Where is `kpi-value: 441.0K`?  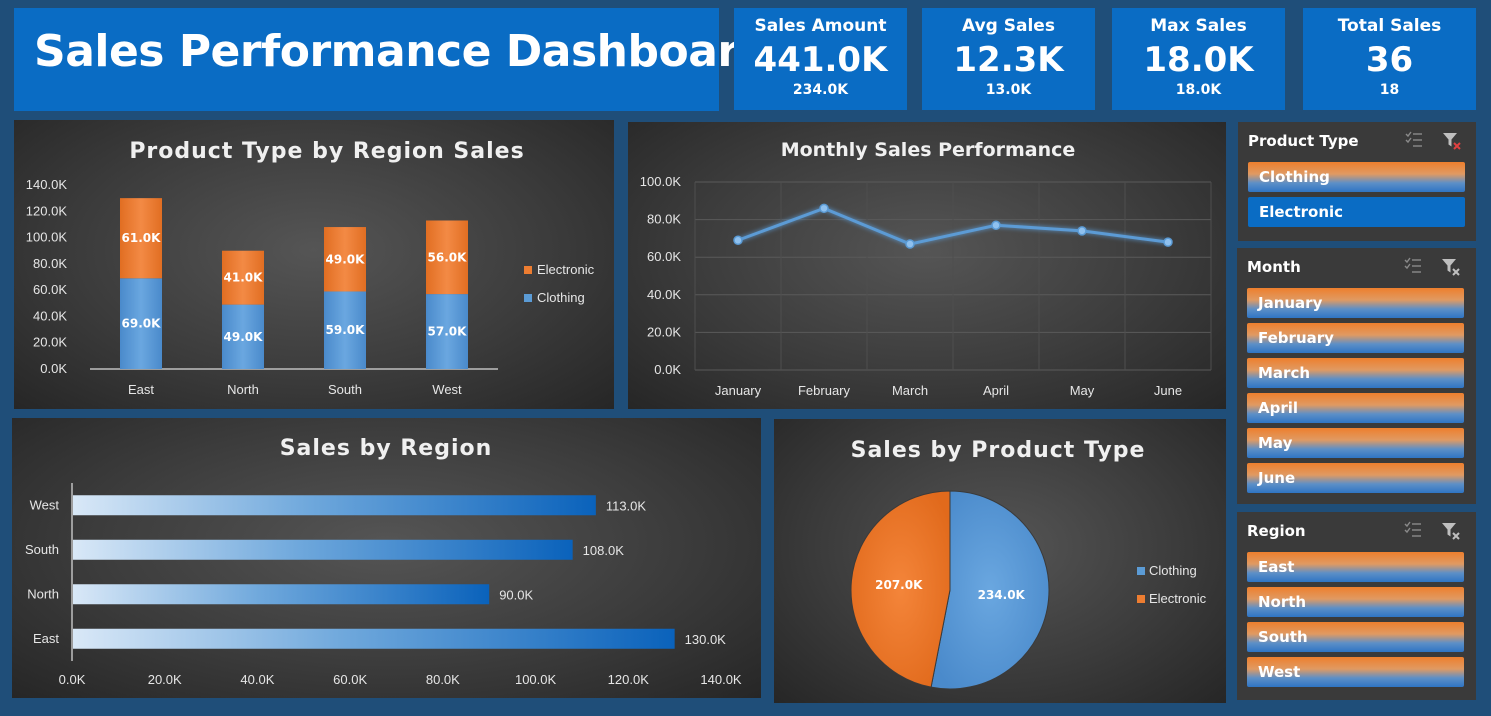 kpi-value: 441.0K is located at coordinates (820, 60).